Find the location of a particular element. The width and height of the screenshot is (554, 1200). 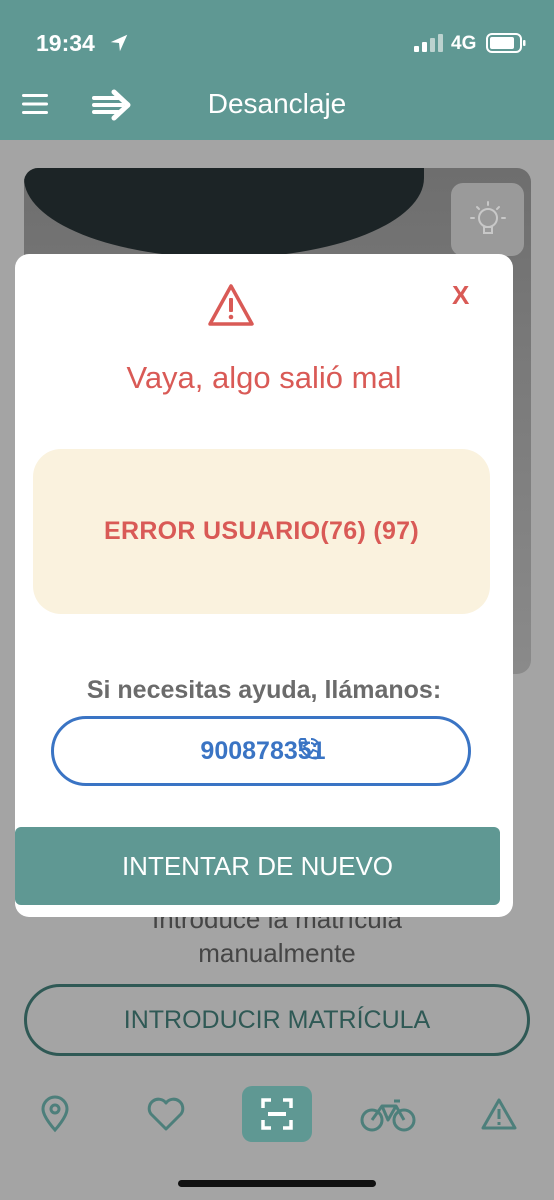

location-arrow-icon is located at coordinates (119, 43).